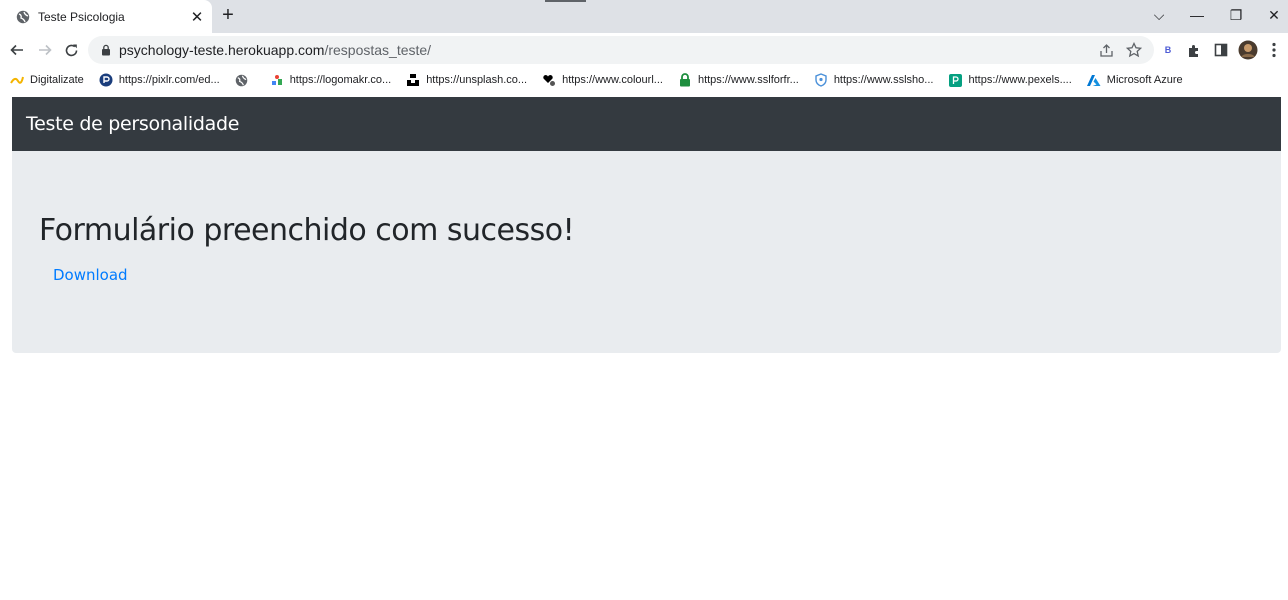  What do you see at coordinates (955, 80) in the screenshot?
I see `pexels-icon` at bounding box center [955, 80].